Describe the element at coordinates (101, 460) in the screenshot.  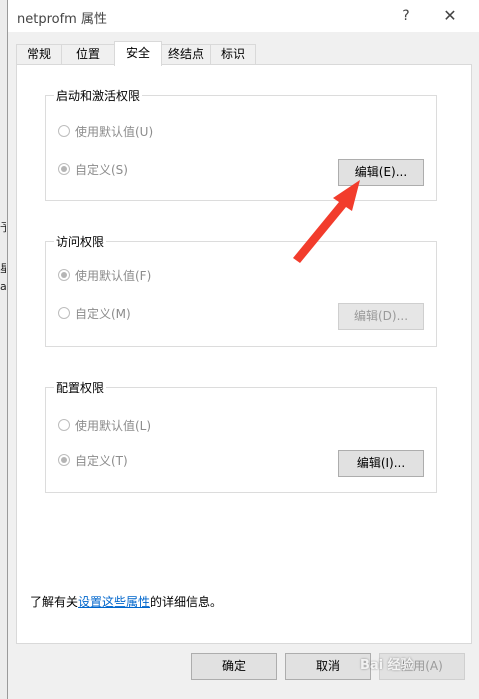
I see `radio-label: 自定义(T)` at that location.